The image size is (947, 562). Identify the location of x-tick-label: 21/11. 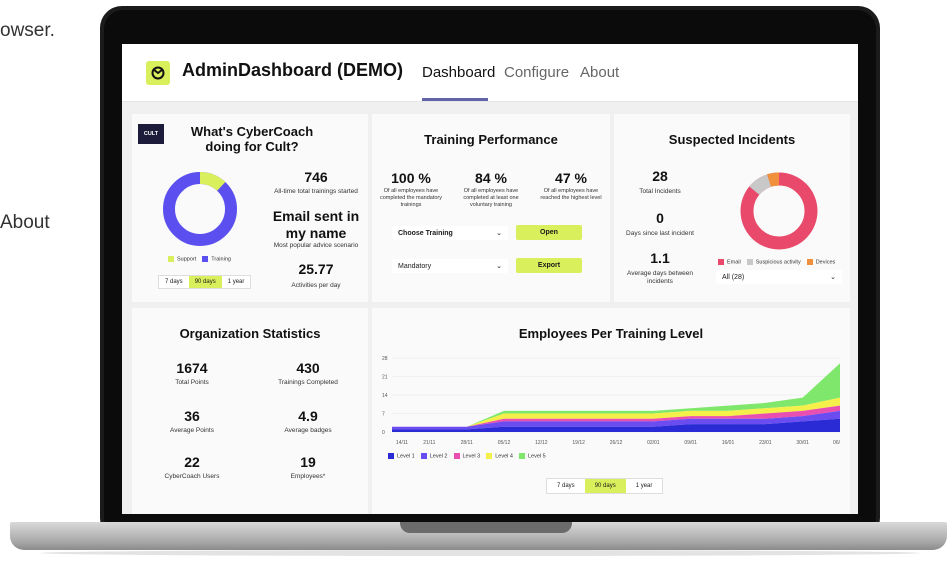
(429, 443).